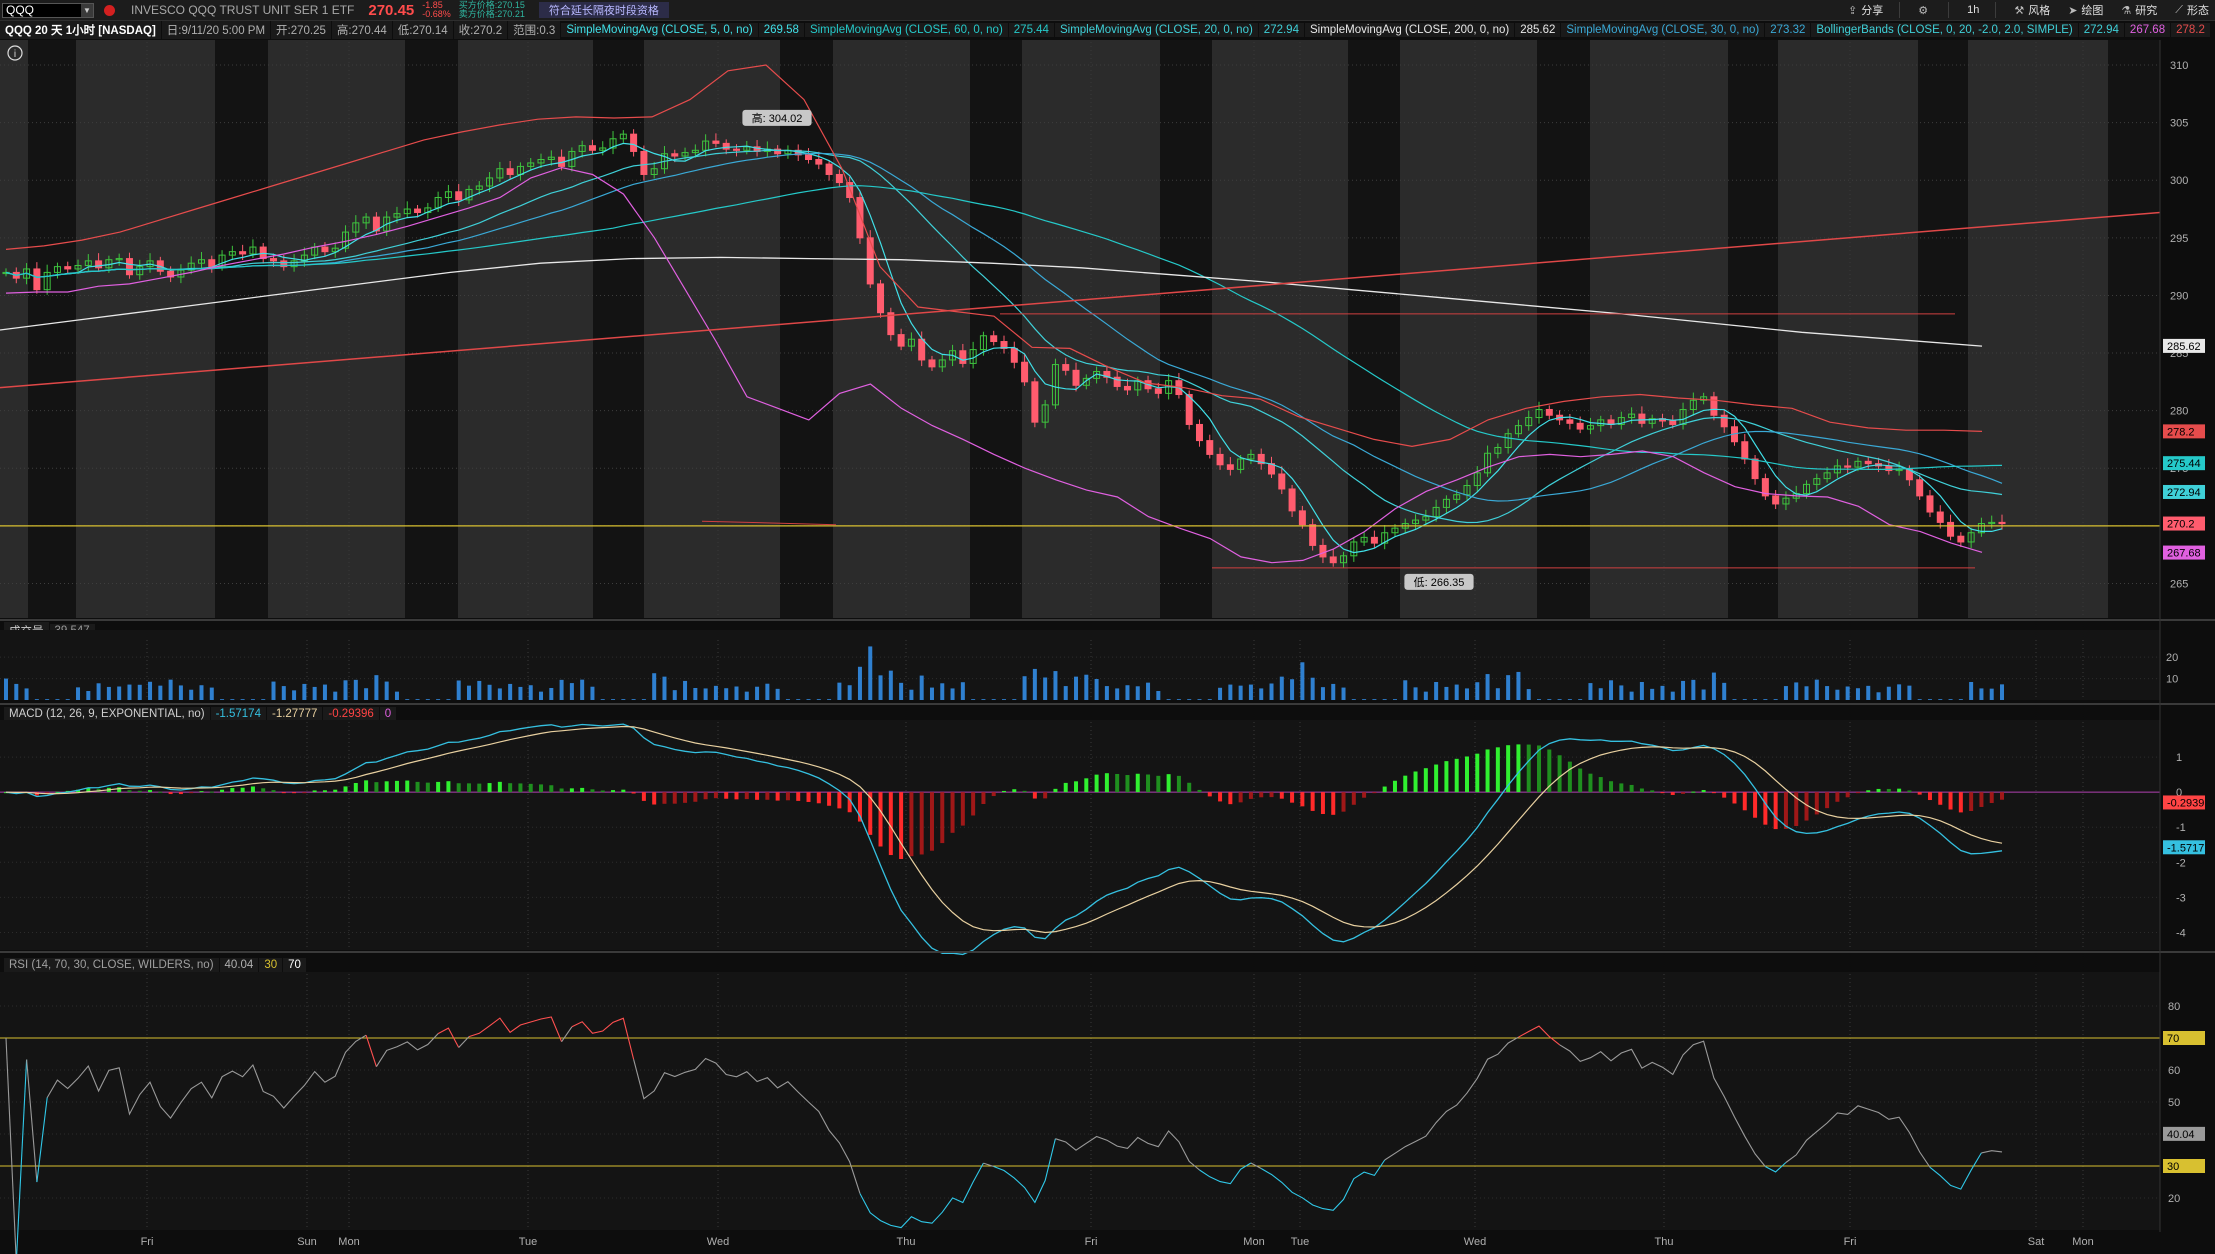 This screenshot has width=2215, height=1254. What do you see at coordinates (2185, 803) in the screenshot?
I see `macd-marker: -0.2939` at bounding box center [2185, 803].